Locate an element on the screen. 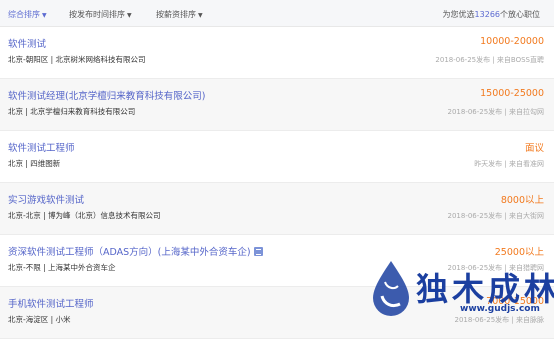 Image resolution: width=554 pixels, height=339 pixels. job-meta: 2018-06-25发布 | 来自拉勾网 is located at coordinates (496, 112).